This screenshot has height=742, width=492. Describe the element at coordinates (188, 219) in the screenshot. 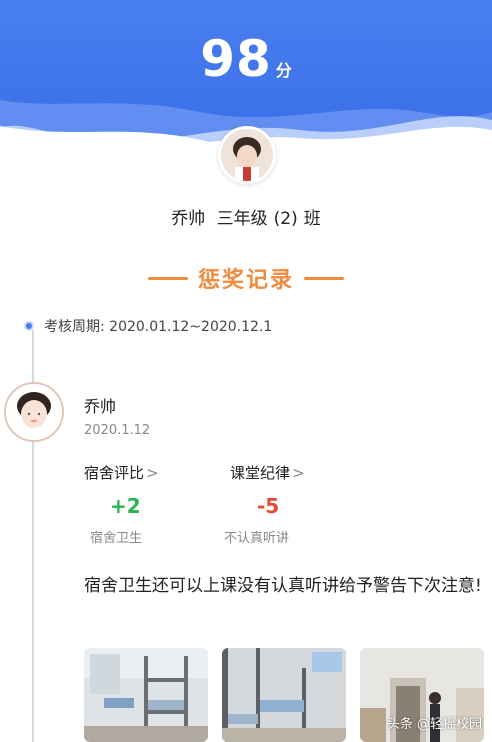

I see `student-name: 乔帅` at that location.